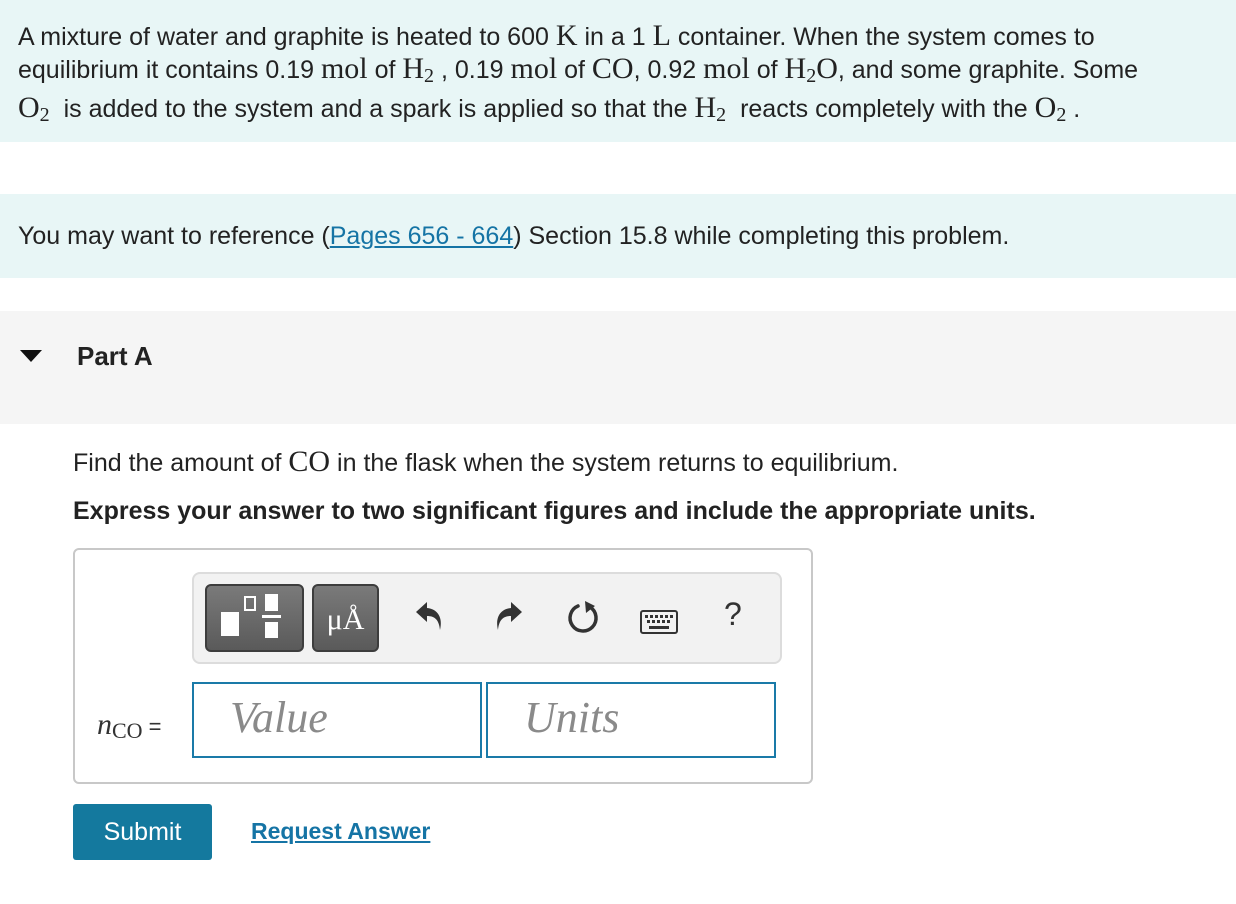 The width and height of the screenshot is (1236, 904). Describe the element at coordinates (487, 618) in the screenshot. I see `math-toolbar: μÅ ?` at that location.